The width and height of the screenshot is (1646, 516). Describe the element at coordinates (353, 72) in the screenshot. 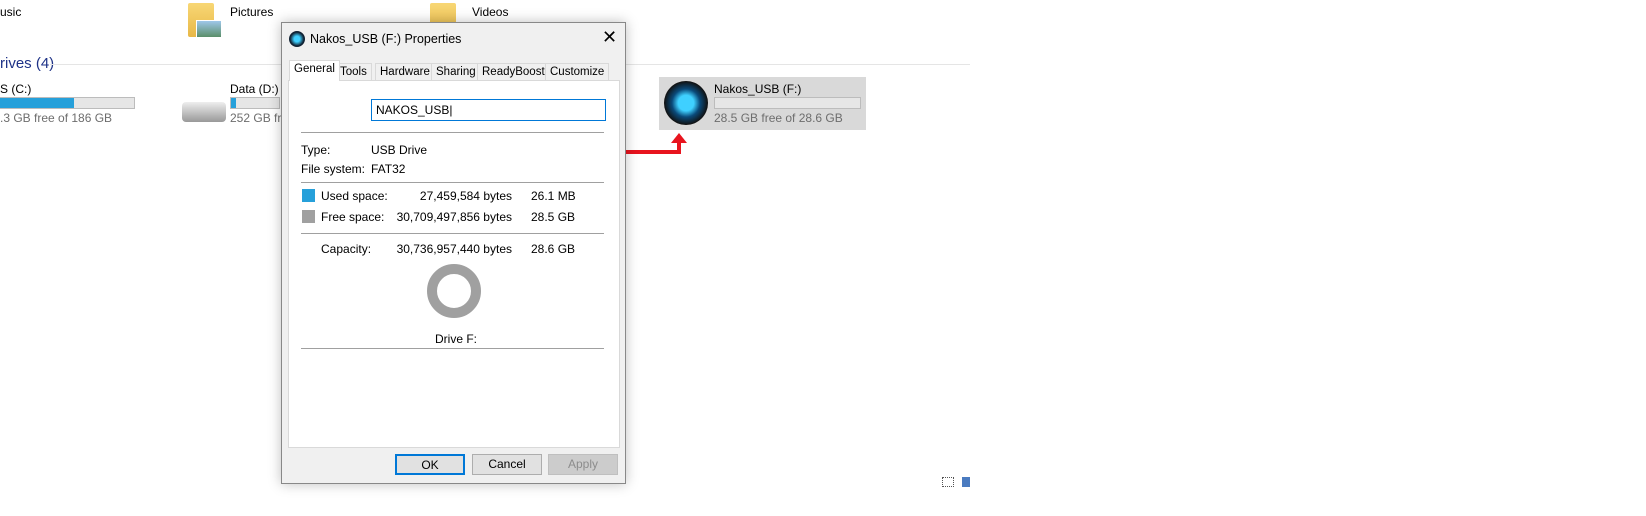

I see `tab-tools: Tools` at that location.